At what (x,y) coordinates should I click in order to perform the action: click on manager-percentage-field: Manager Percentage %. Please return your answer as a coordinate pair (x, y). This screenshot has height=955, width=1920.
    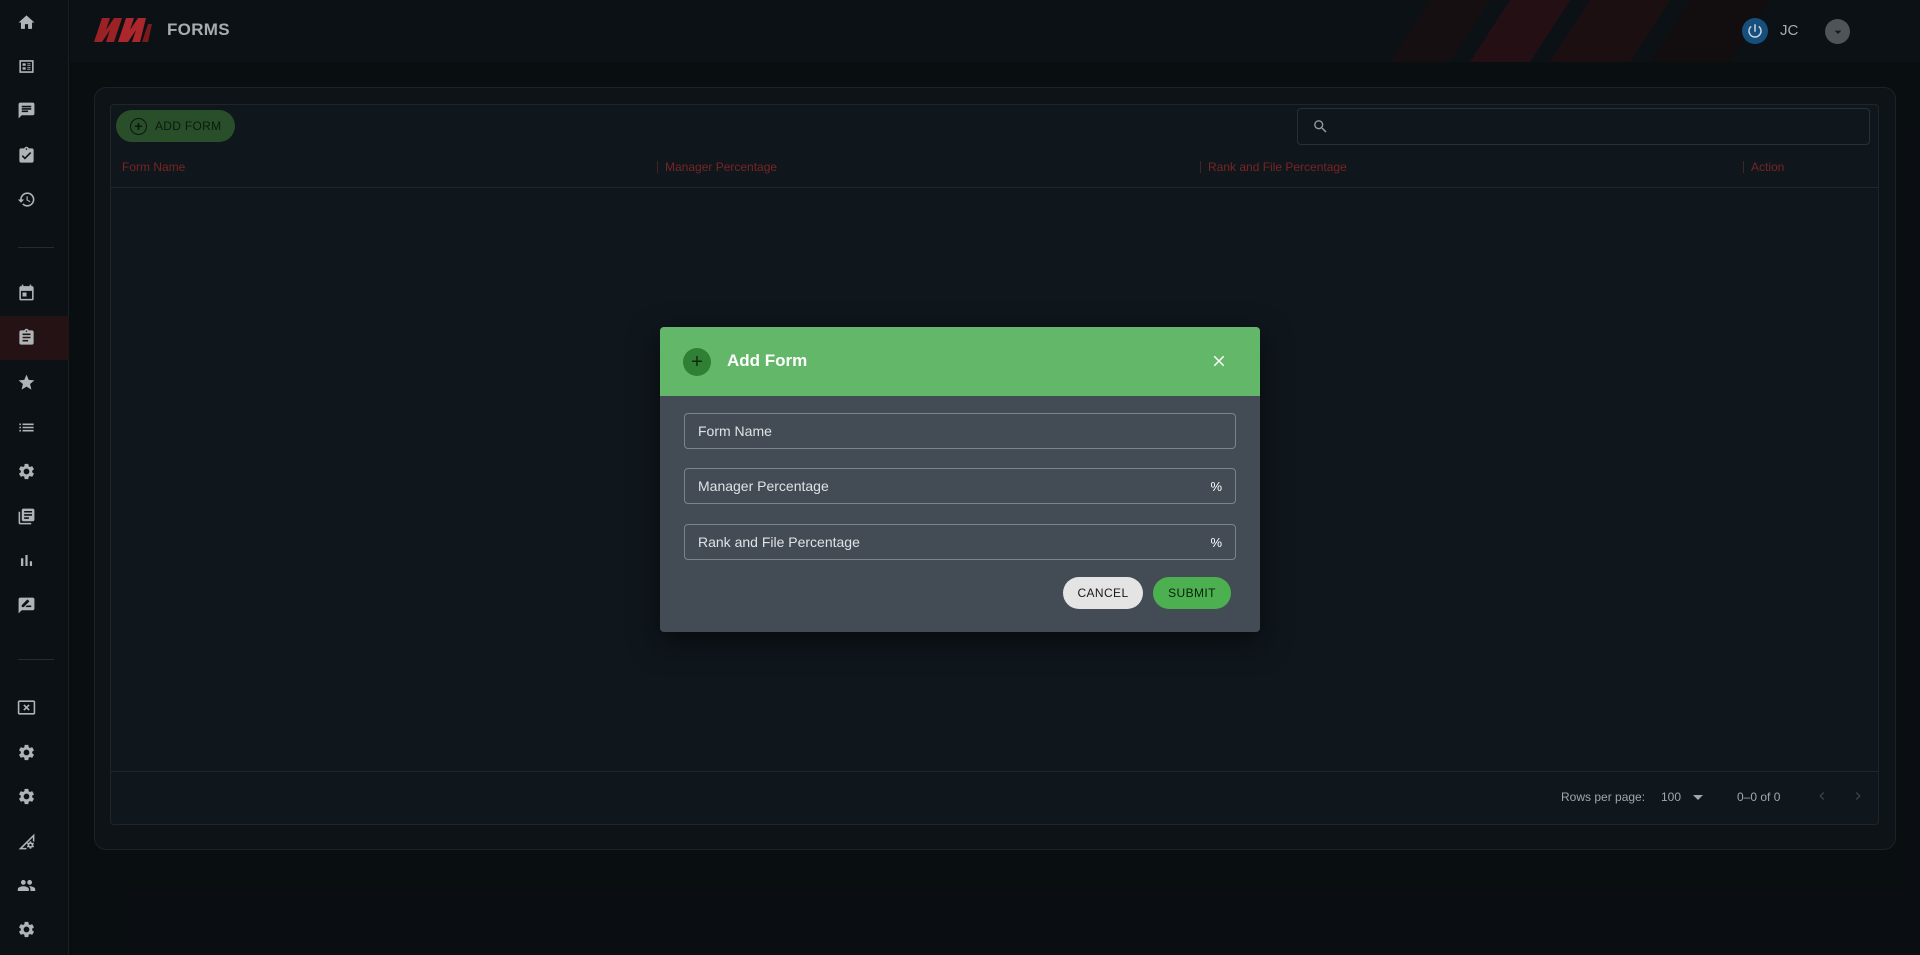
    Looking at the image, I should click on (960, 486).